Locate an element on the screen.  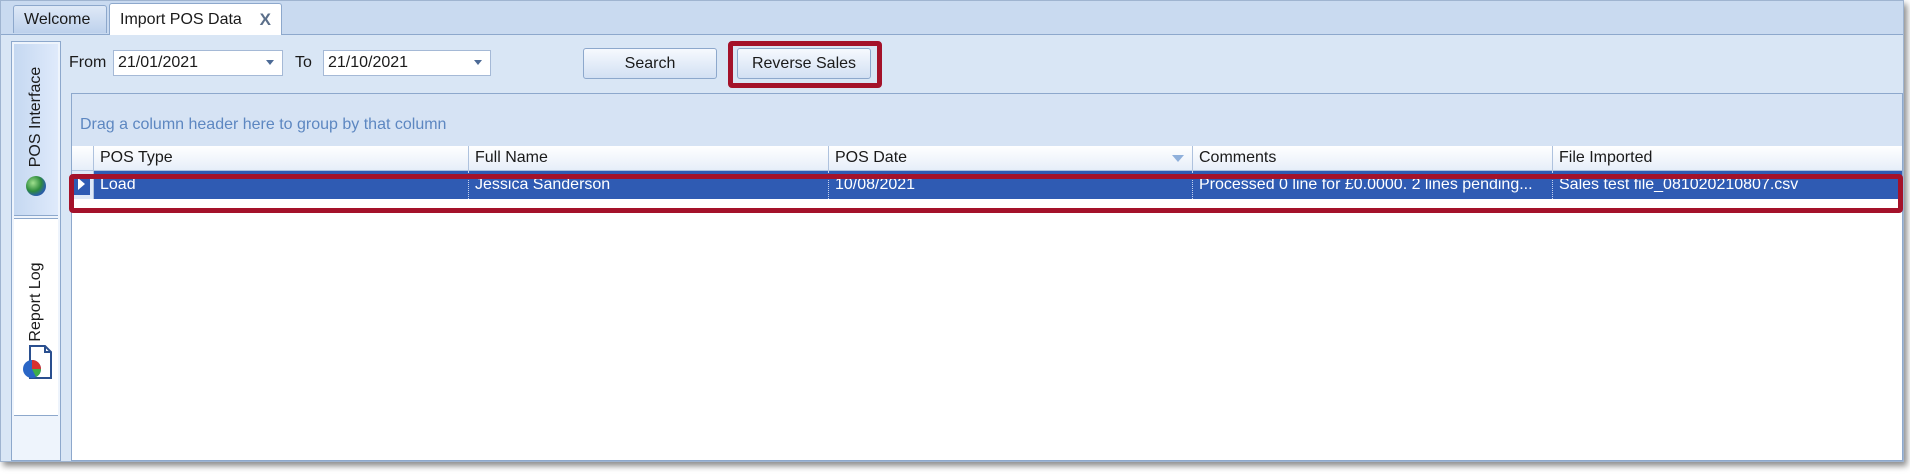
from-label: From is located at coordinates (88, 62).